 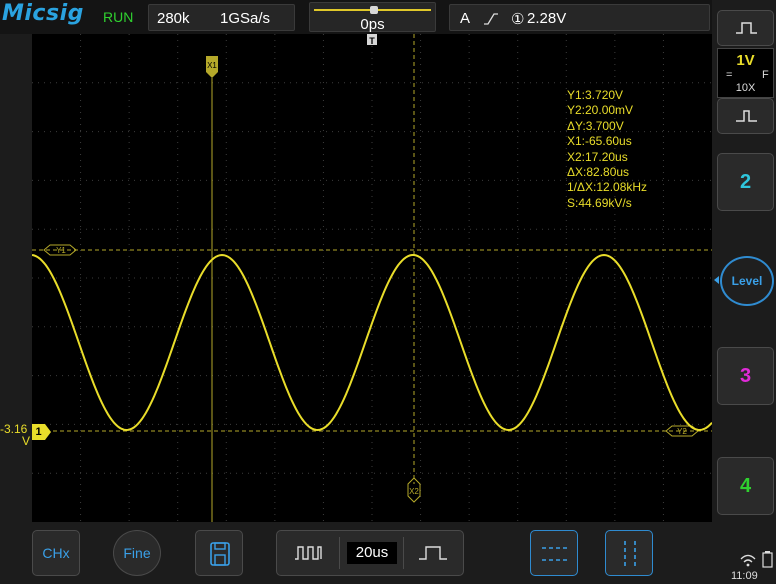 I want to click on svg-text: X2, so click(x=414, y=491).